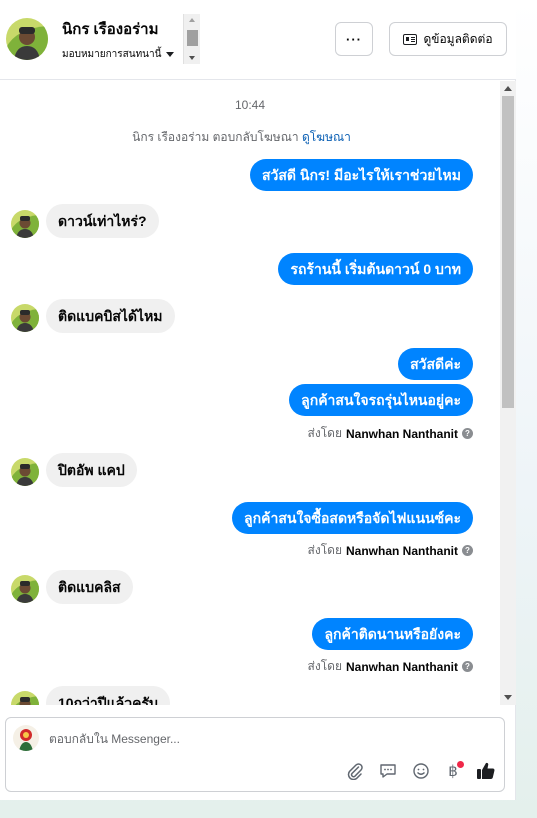  I want to click on message-composer: ฿, so click(255, 754).